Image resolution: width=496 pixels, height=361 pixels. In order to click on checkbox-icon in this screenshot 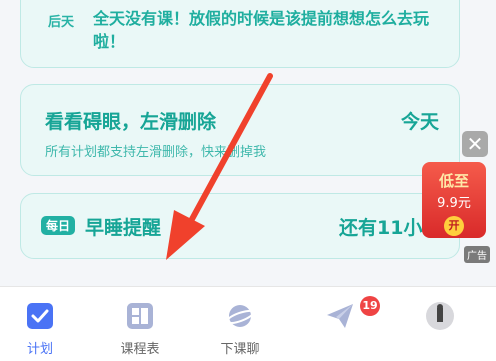, I will do `click(40, 316)`.